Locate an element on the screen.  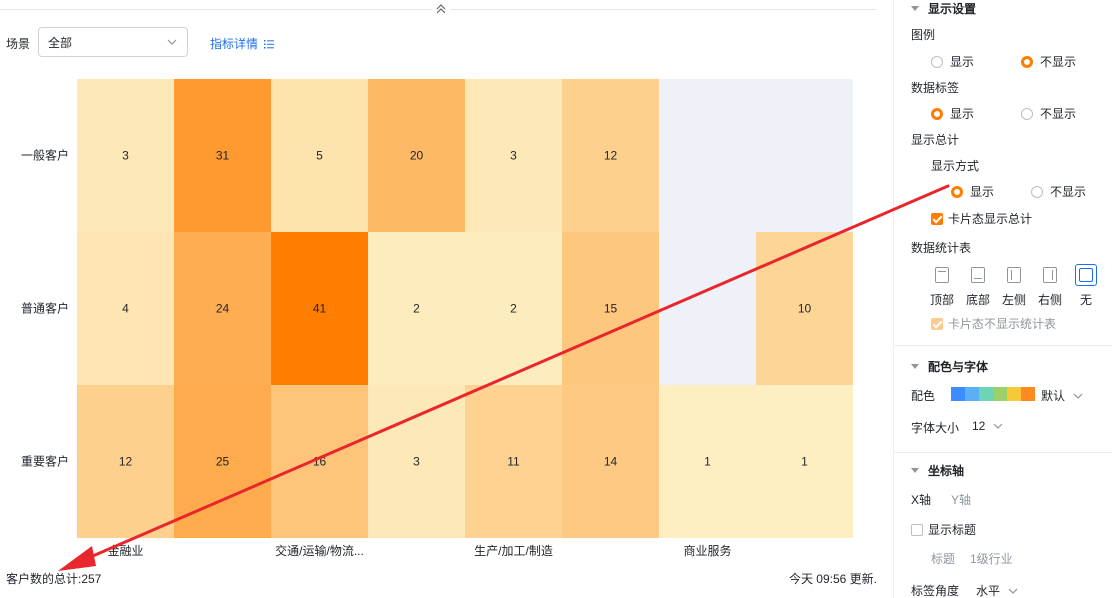
checkbox-icon is located at coordinates (917, 529).